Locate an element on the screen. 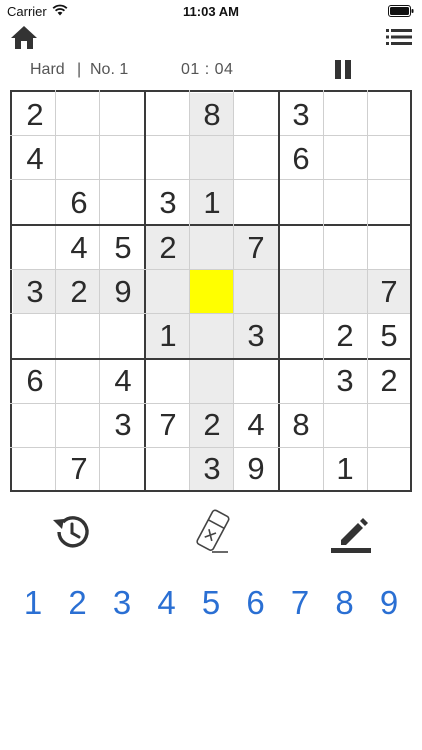 Image resolution: width=422 pixels, height=750 pixels. menu-button is located at coordinates (399, 37).